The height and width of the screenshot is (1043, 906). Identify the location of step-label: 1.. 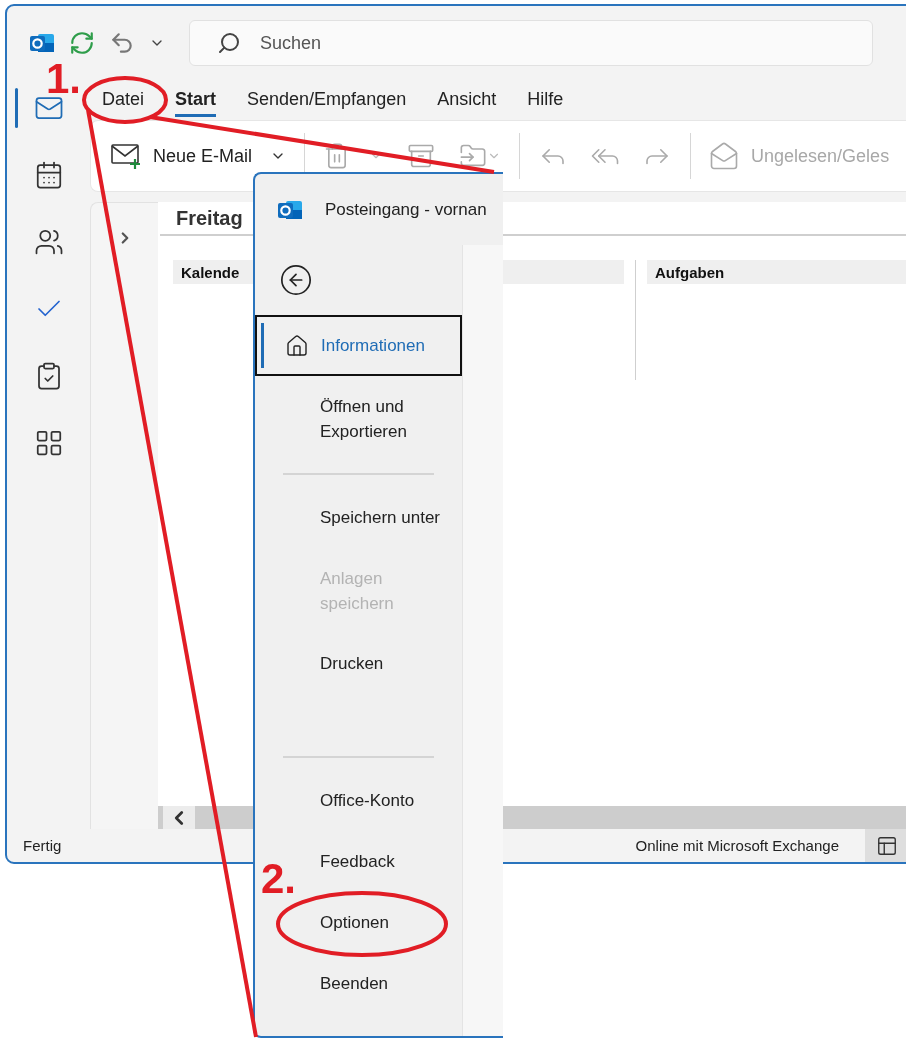
(64, 79).